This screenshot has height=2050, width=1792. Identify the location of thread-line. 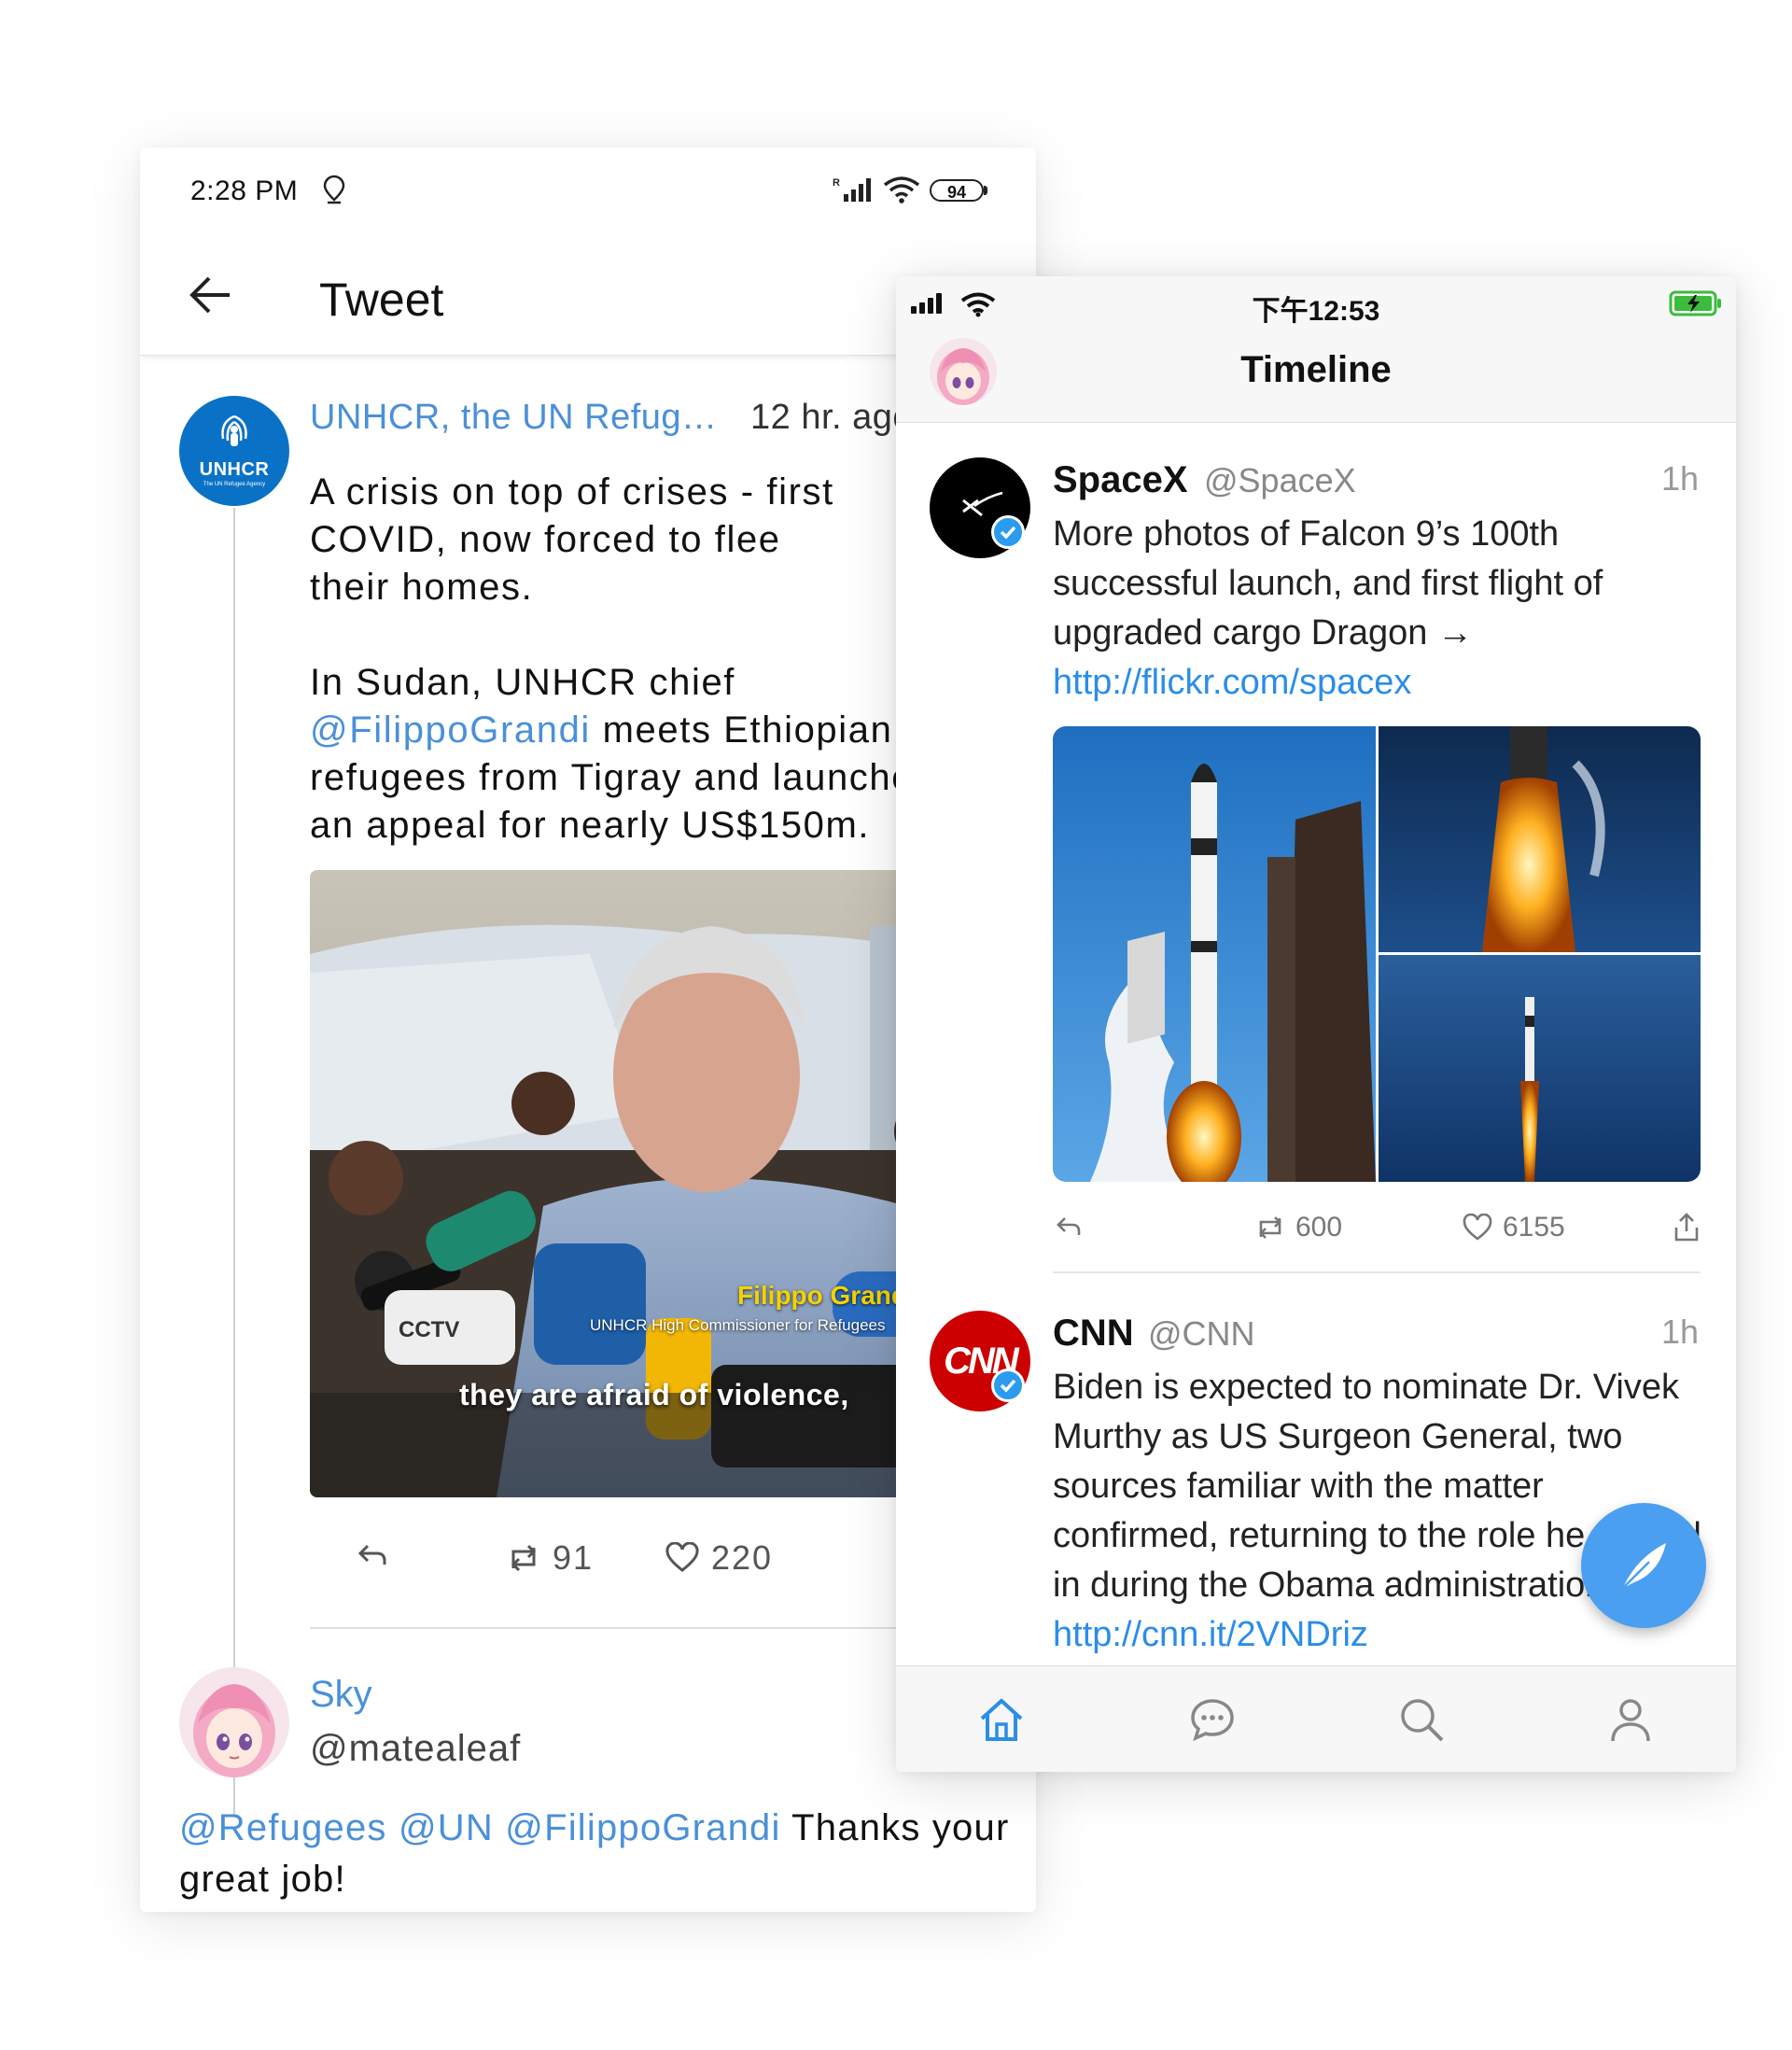
(234, 1161).